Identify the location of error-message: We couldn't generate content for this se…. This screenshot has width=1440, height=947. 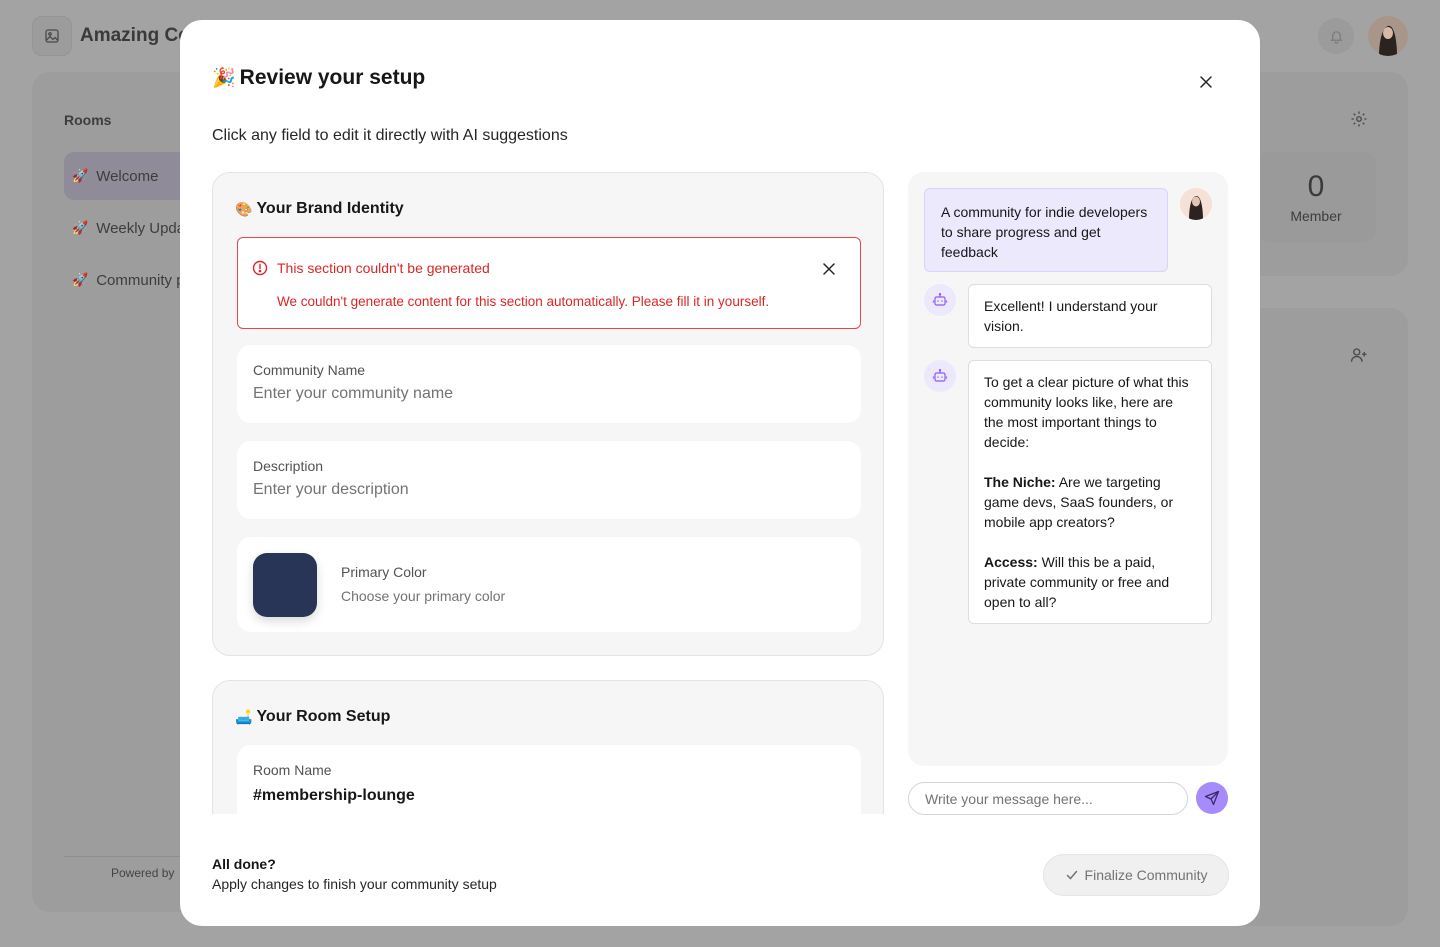
(523, 301).